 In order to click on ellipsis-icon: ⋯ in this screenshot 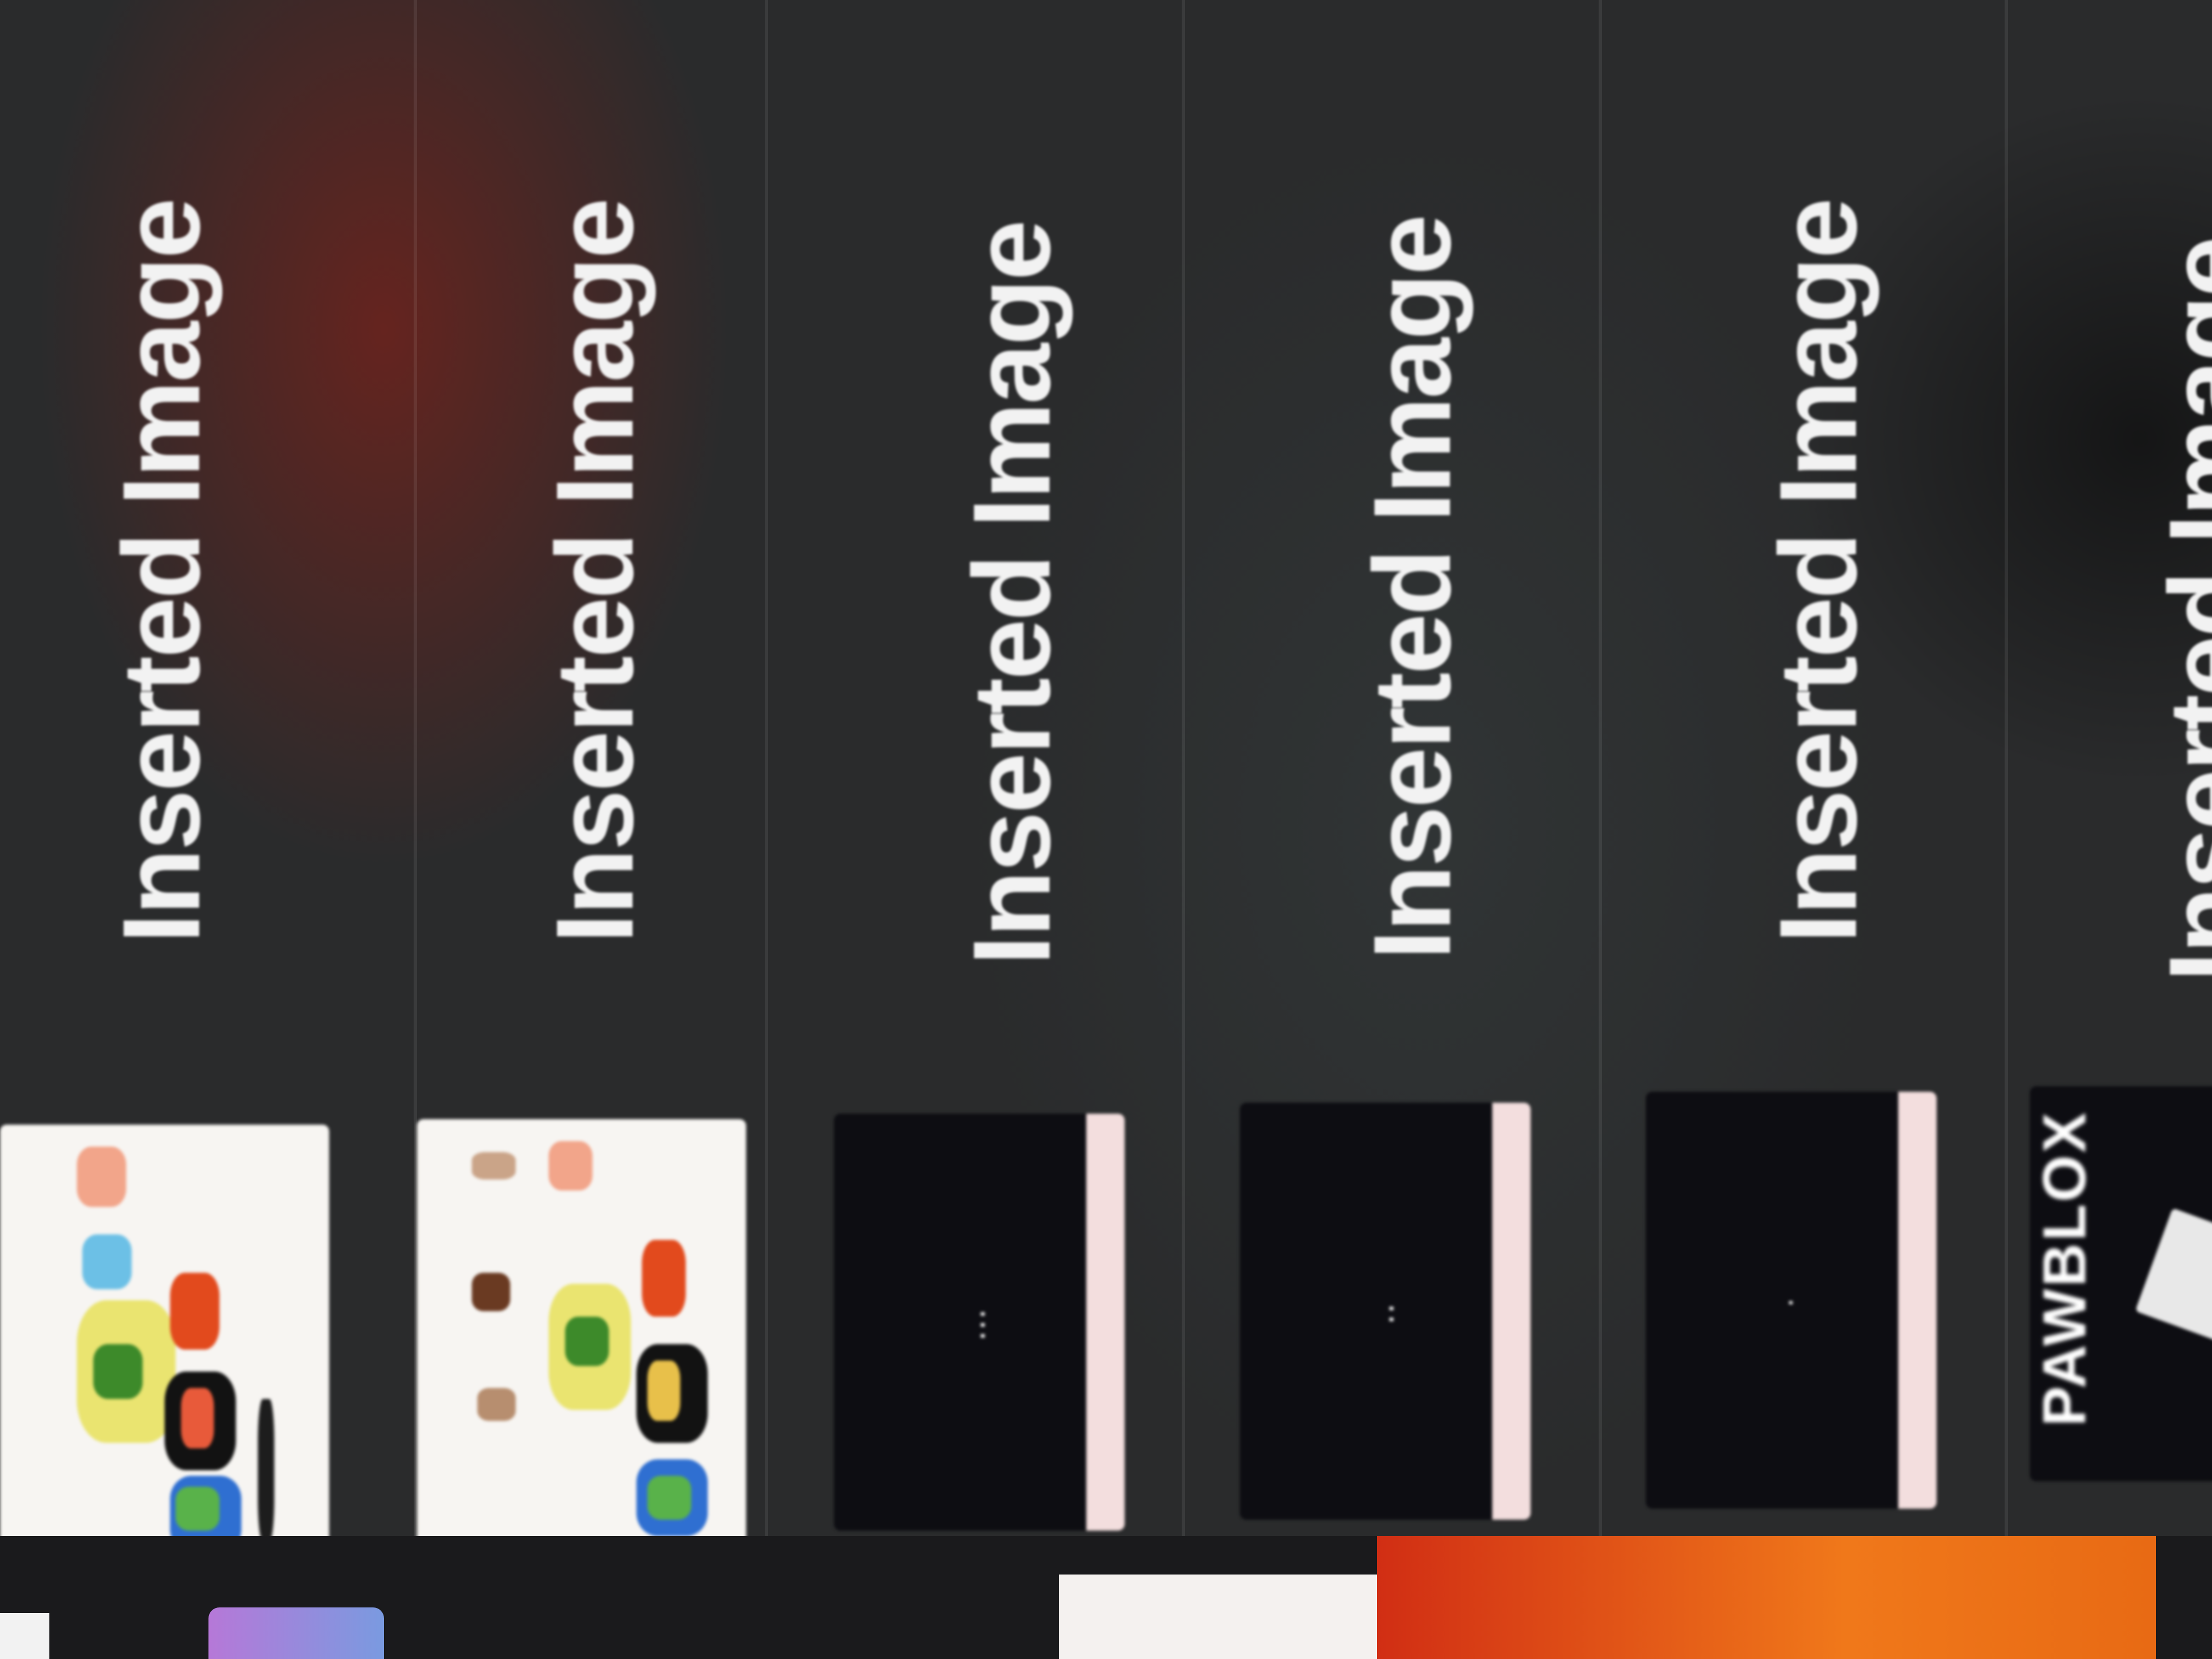, I will do `click(981, 1324)`.